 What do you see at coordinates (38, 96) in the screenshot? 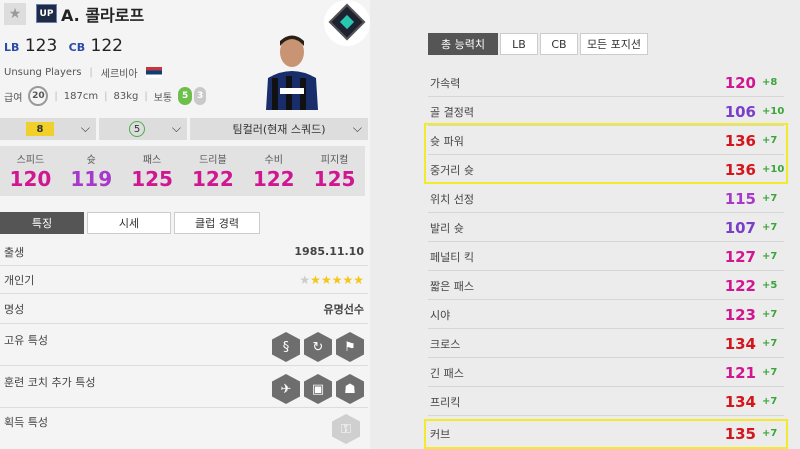
I see `pay-badge: 20` at bounding box center [38, 96].